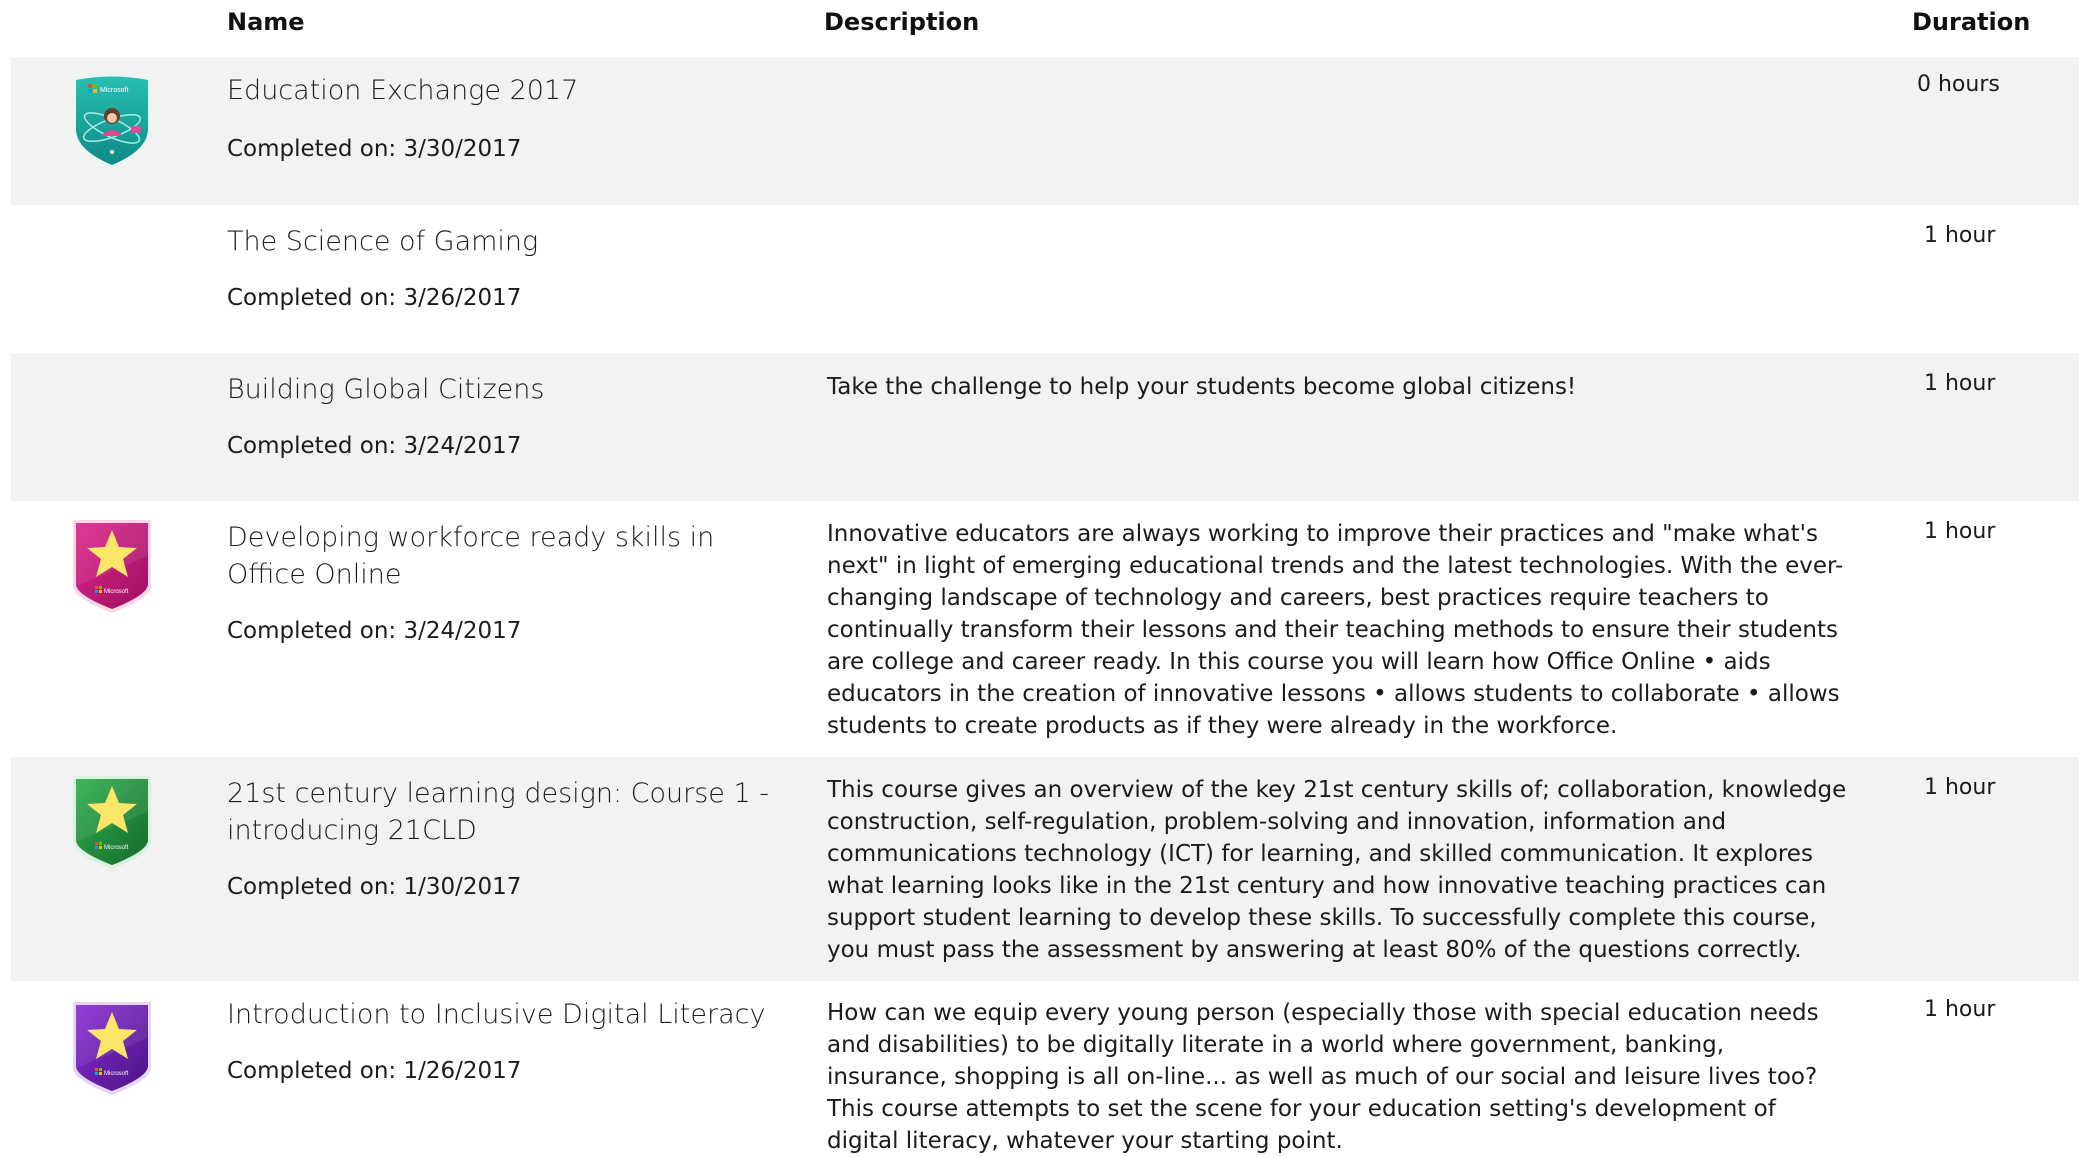 The image size is (2085, 1157). Describe the element at coordinates (374, 298) in the screenshot. I see `completion-date: Completed on: 3/26/2017` at that location.